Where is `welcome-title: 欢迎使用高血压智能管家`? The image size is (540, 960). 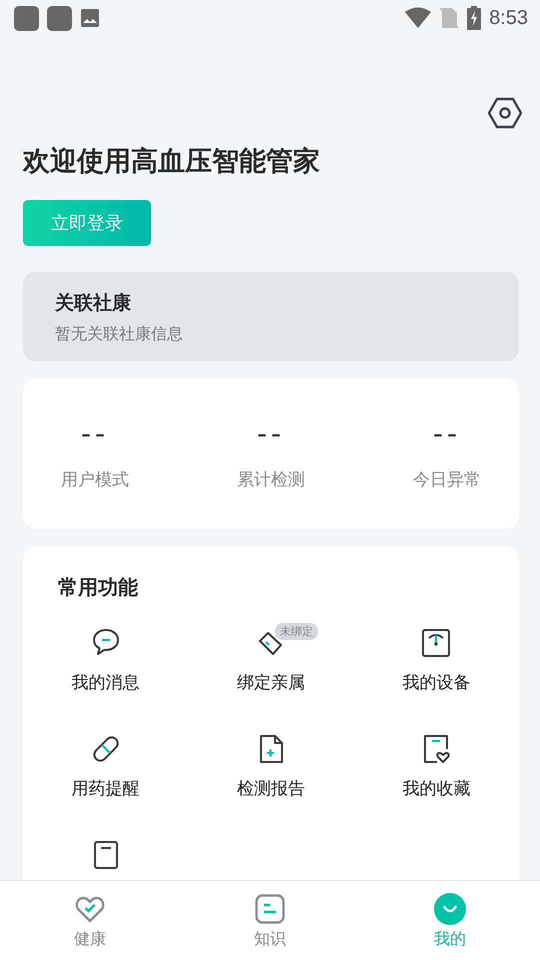
welcome-title: 欢迎使用高血压智能管家 is located at coordinates (172, 162).